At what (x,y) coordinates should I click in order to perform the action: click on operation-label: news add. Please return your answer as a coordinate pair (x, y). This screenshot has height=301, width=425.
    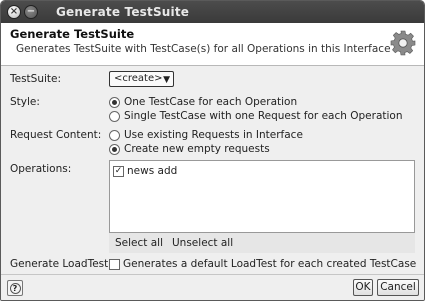
    Looking at the image, I should click on (152, 171).